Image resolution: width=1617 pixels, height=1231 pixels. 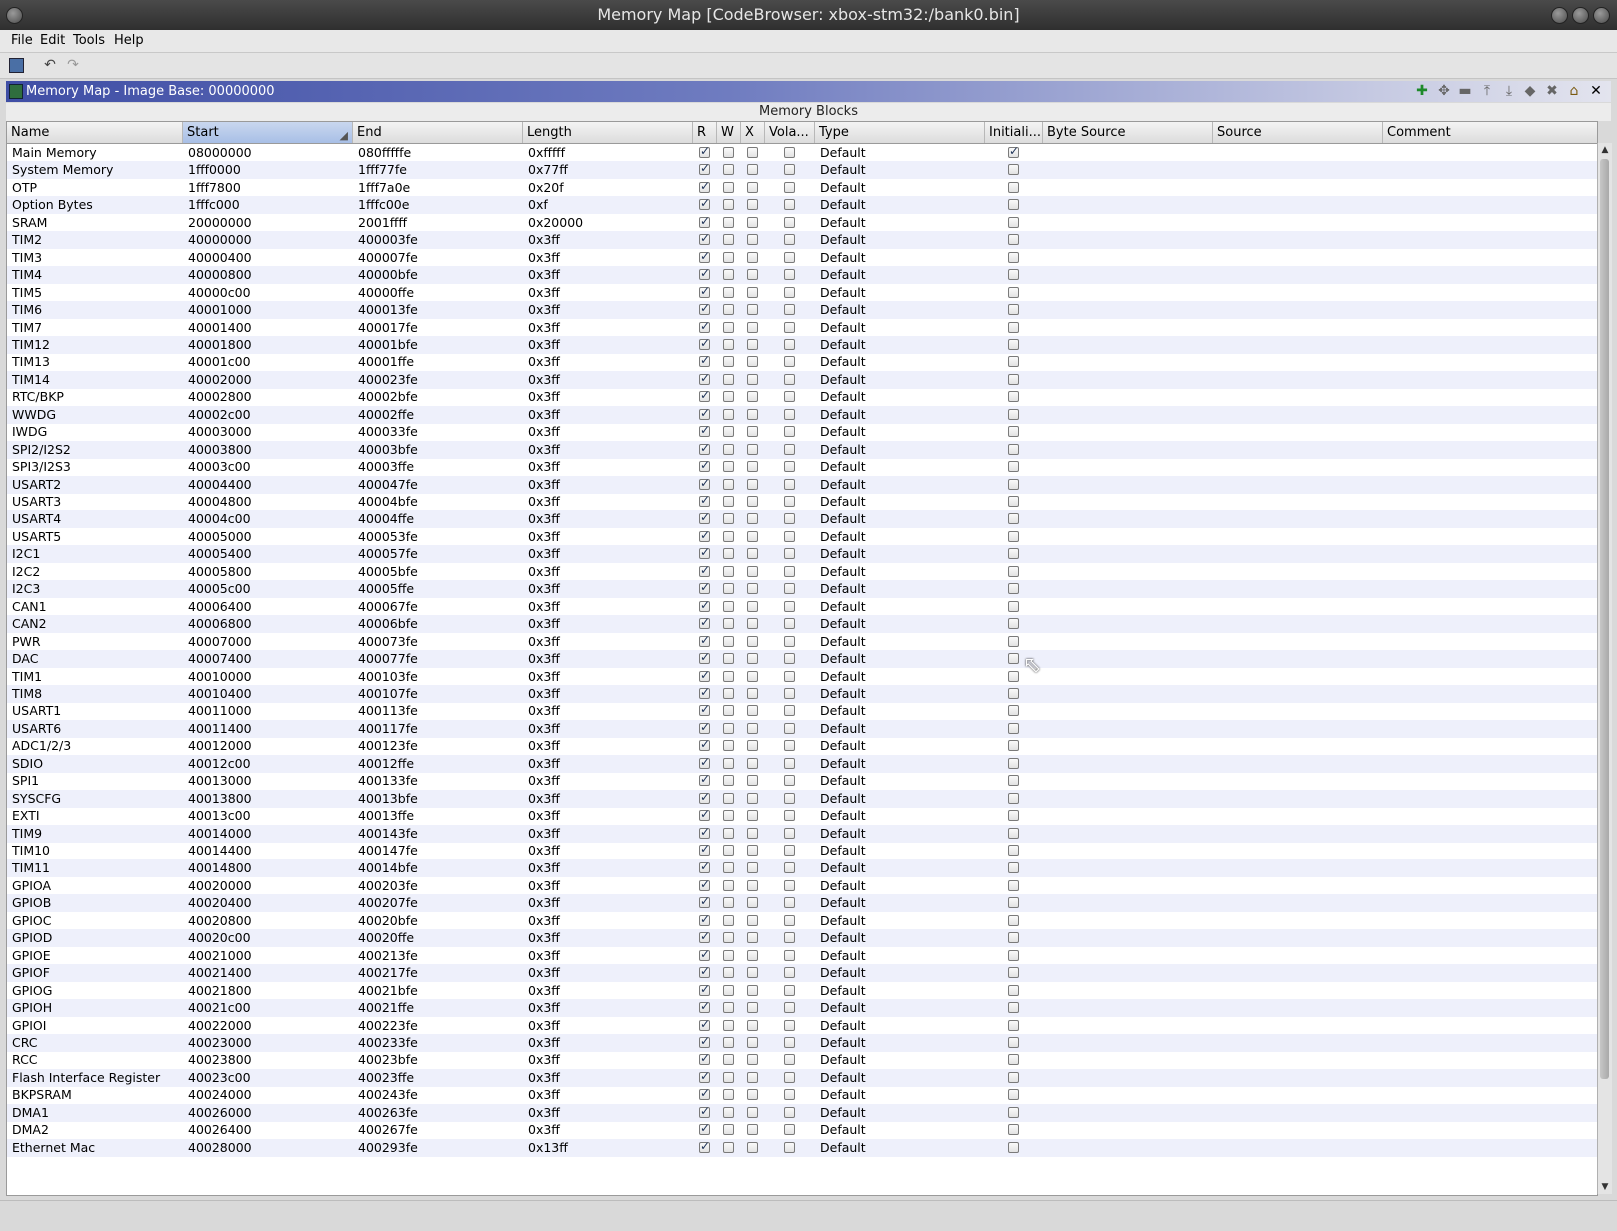 What do you see at coordinates (802, 833) in the screenshot?
I see `table-row: TIM9 40014000 400143fe 0x3ff Default` at bounding box center [802, 833].